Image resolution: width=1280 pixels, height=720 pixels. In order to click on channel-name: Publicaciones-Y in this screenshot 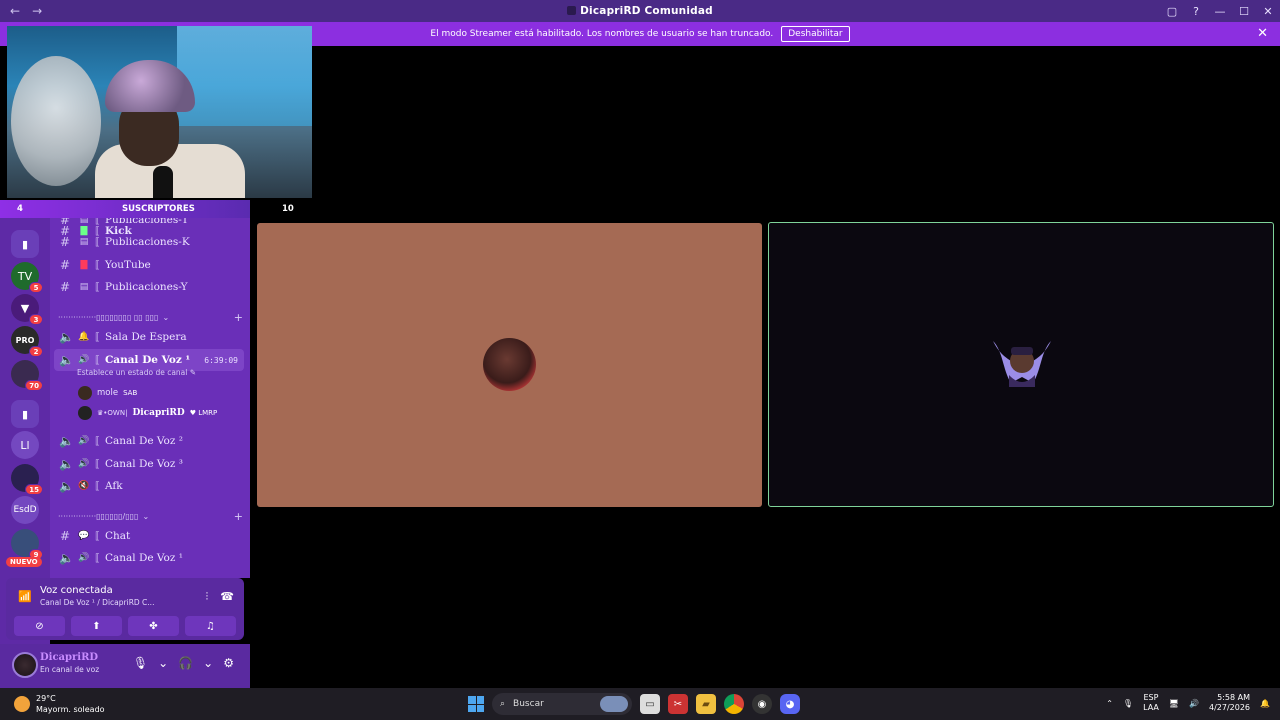, I will do `click(146, 287)`.